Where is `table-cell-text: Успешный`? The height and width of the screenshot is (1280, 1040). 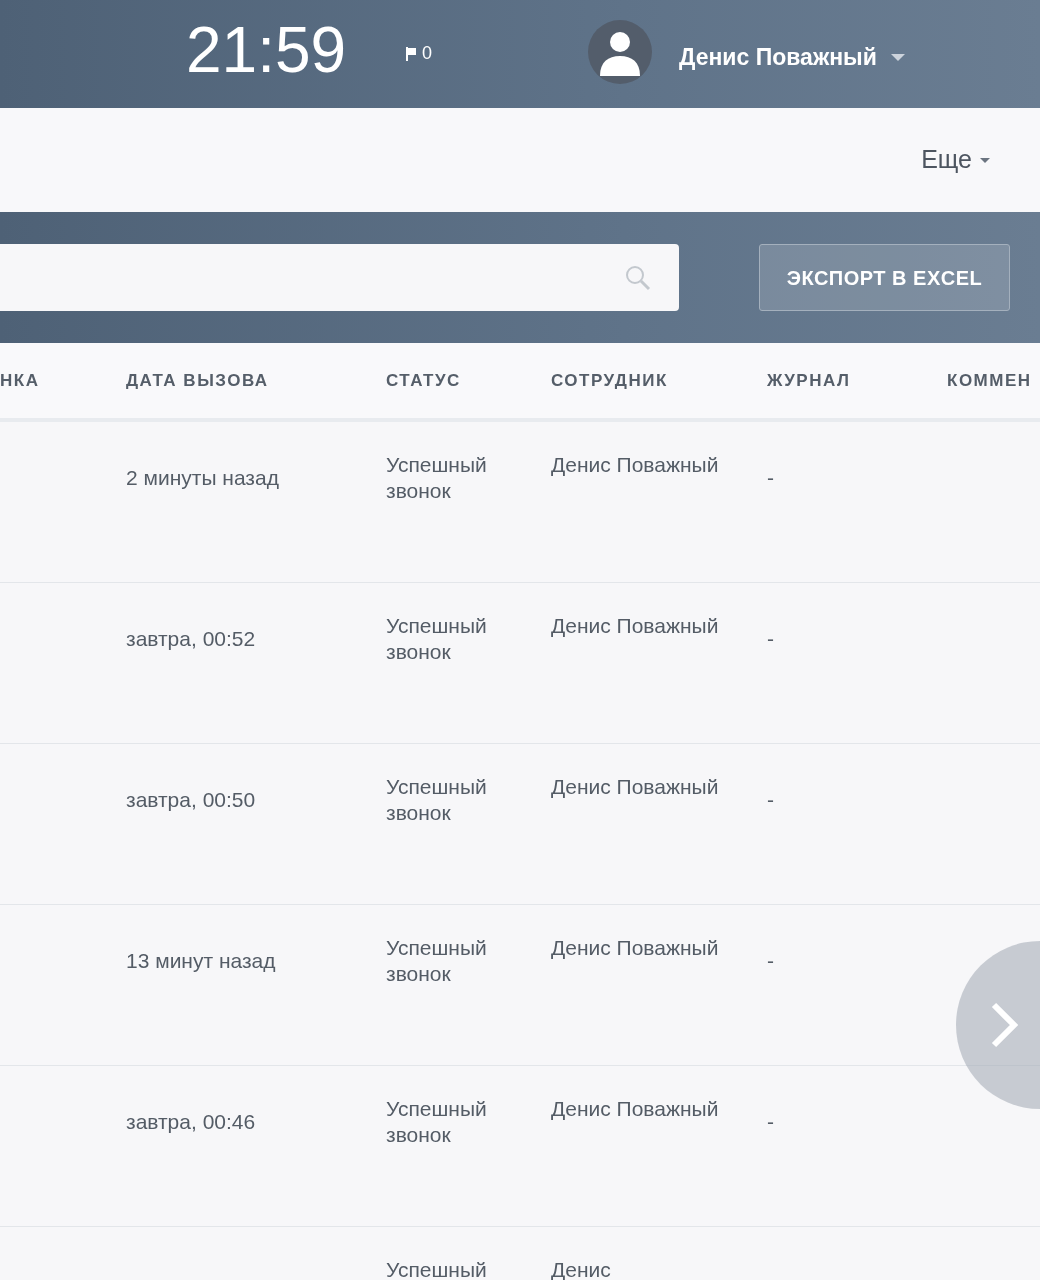
table-cell-text: Успешный is located at coordinates (437, 1268).